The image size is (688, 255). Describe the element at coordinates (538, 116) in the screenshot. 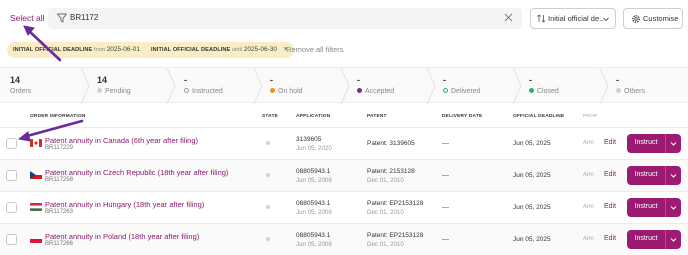

I see `column-header-official-deadline: OFFICIAL DEADLINE` at that location.